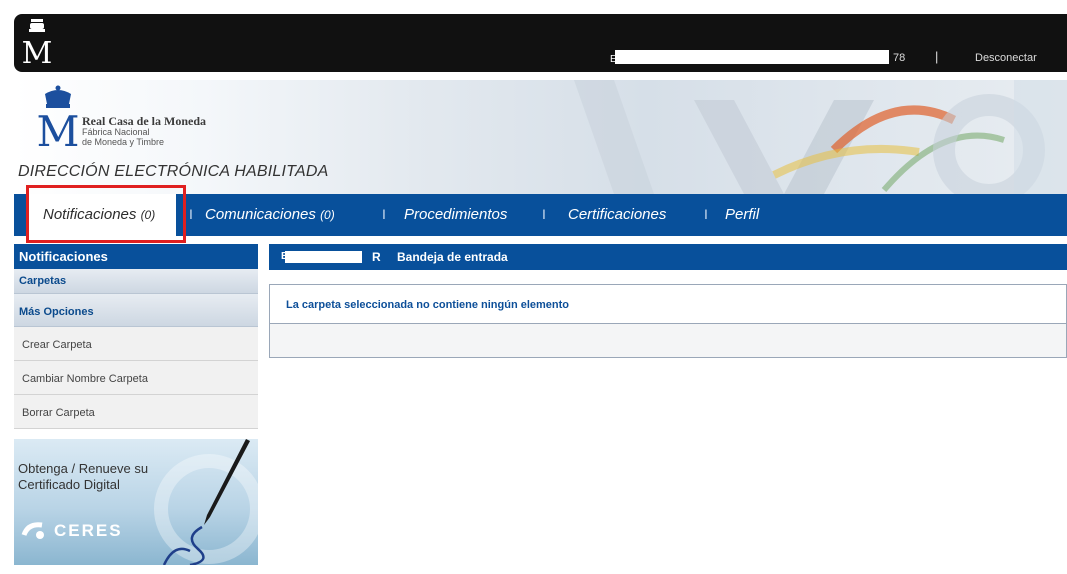 The height and width of the screenshot is (574, 1067). I want to click on site-title: DIRECCIÓN ELECTRÓNICA HABILITADA, so click(173, 171).